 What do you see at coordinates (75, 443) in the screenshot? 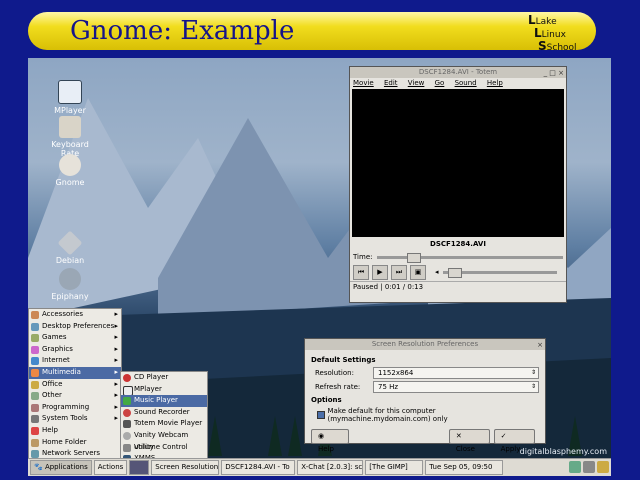
I see `menu-item-home-folder: Home Folder` at bounding box center [75, 443].